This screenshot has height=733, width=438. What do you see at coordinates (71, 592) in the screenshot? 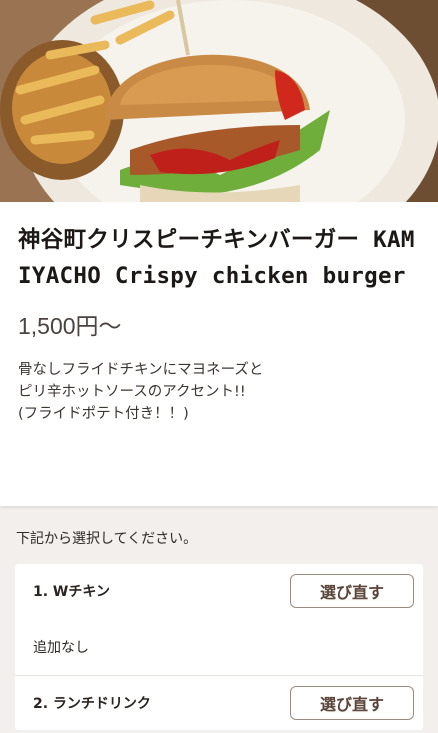
I see `option-label: 1. Wチキン` at bounding box center [71, 592].